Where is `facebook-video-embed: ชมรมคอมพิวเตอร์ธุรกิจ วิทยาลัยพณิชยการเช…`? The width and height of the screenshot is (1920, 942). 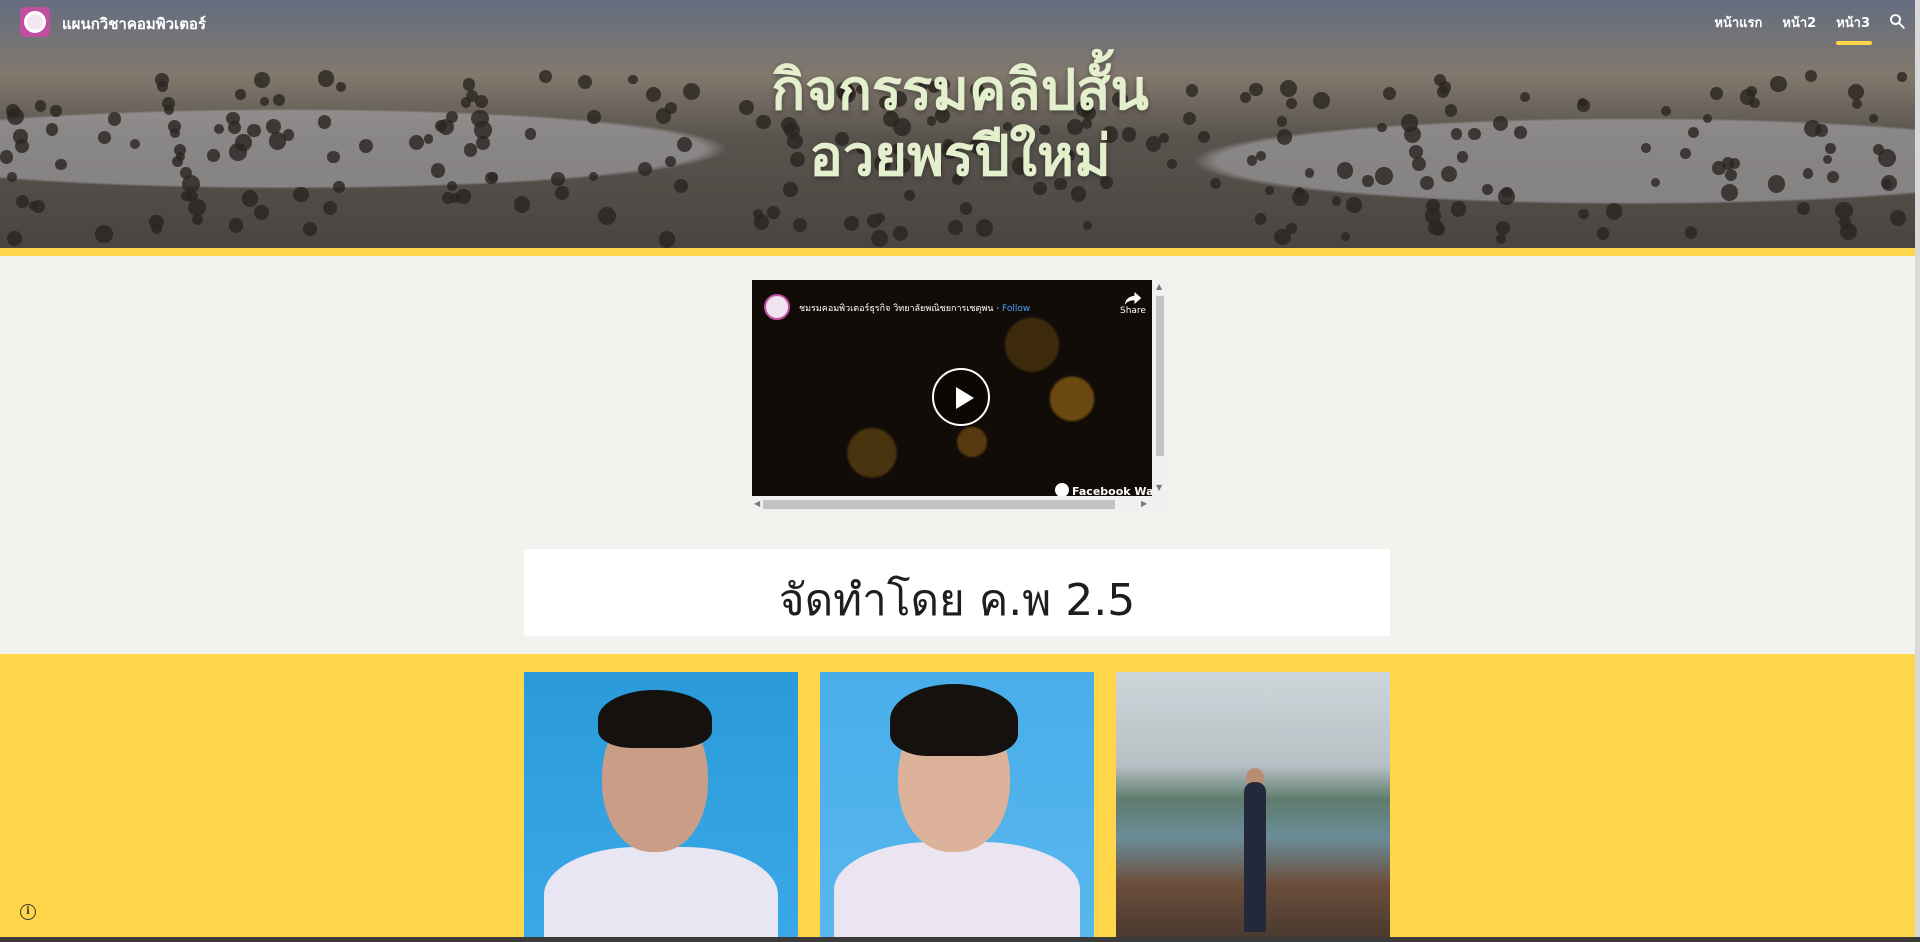
facebook-video-embed: ชมรมคอมพิวเตอร์ธุรกิจ วิทยาลัยพณิชยการเช… is located at coordinates (960, 396).